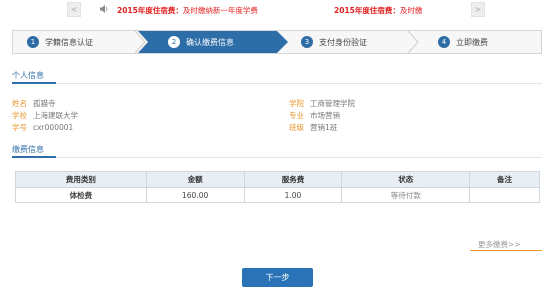  Describe the element at coordinates (277, 277) in the screenshot. I see `next-step-button: 下一步` at that location.